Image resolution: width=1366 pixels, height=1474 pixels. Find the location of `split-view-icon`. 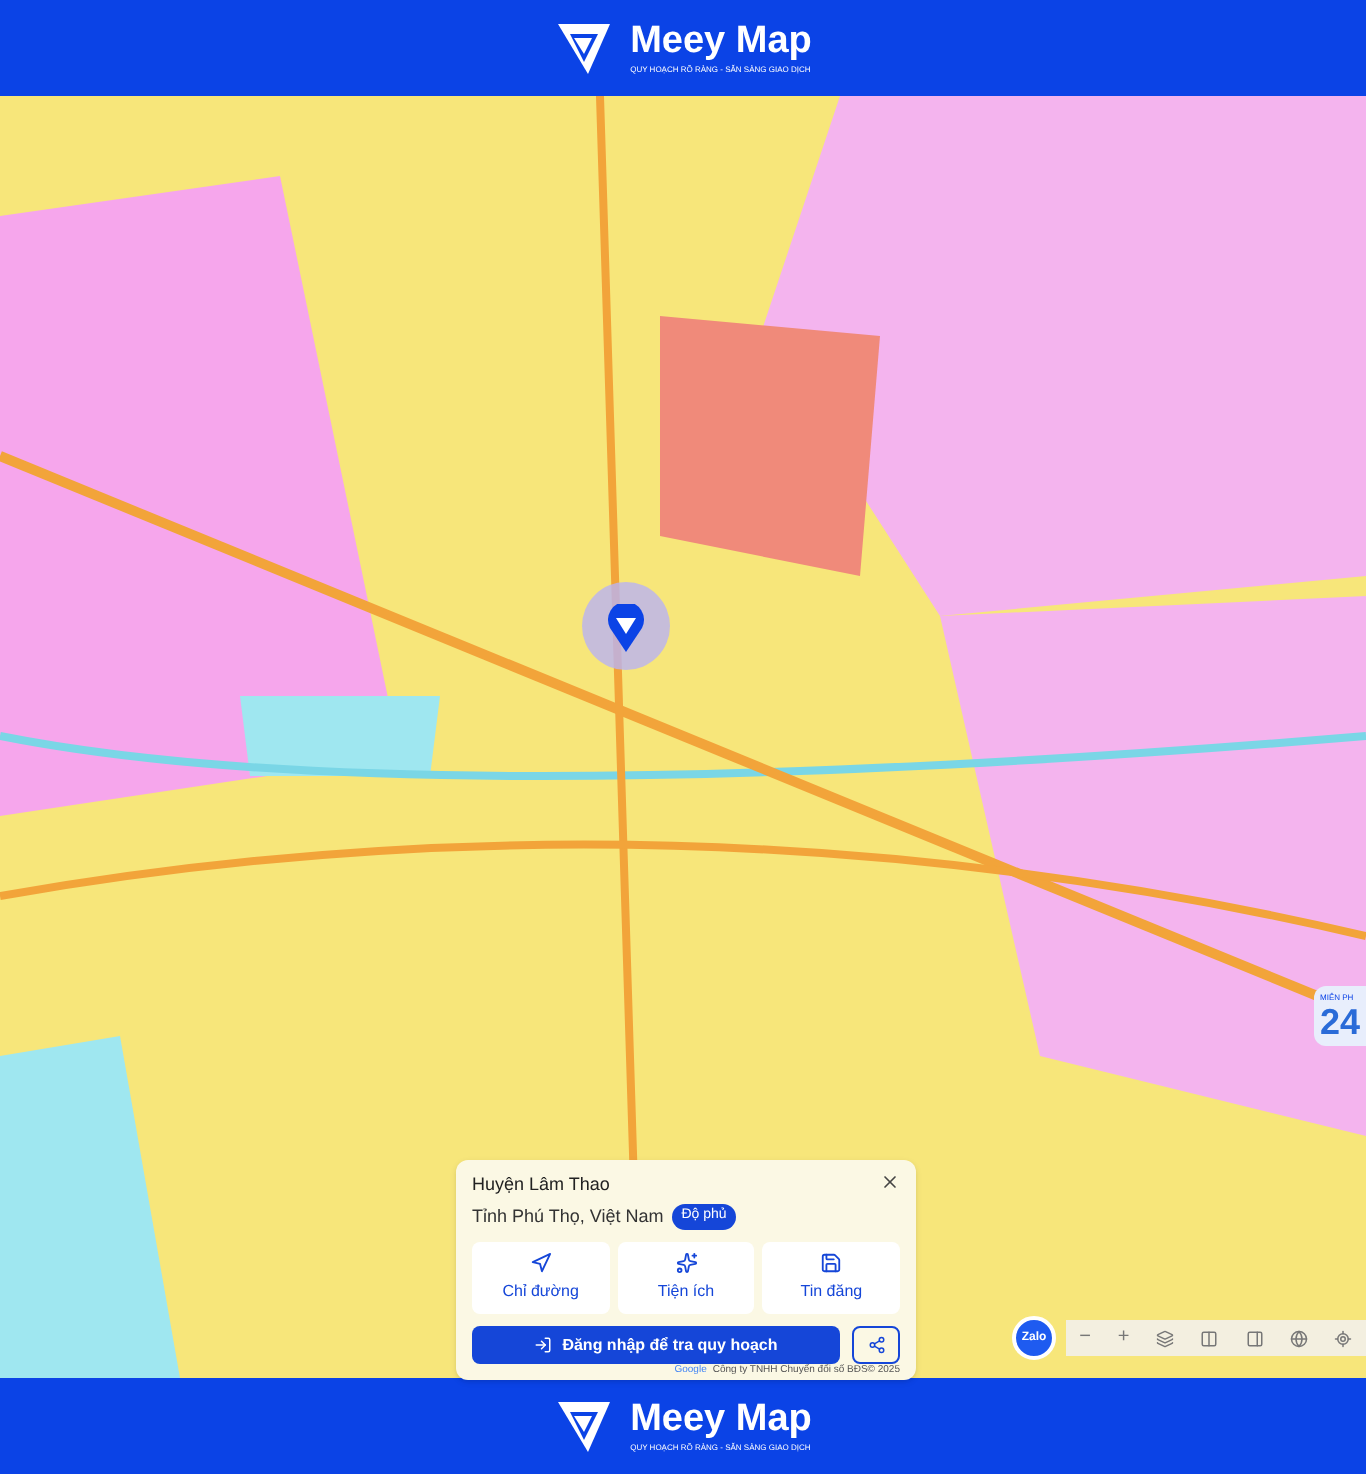

split-view-icon is located at coordinates (1209, 1338).